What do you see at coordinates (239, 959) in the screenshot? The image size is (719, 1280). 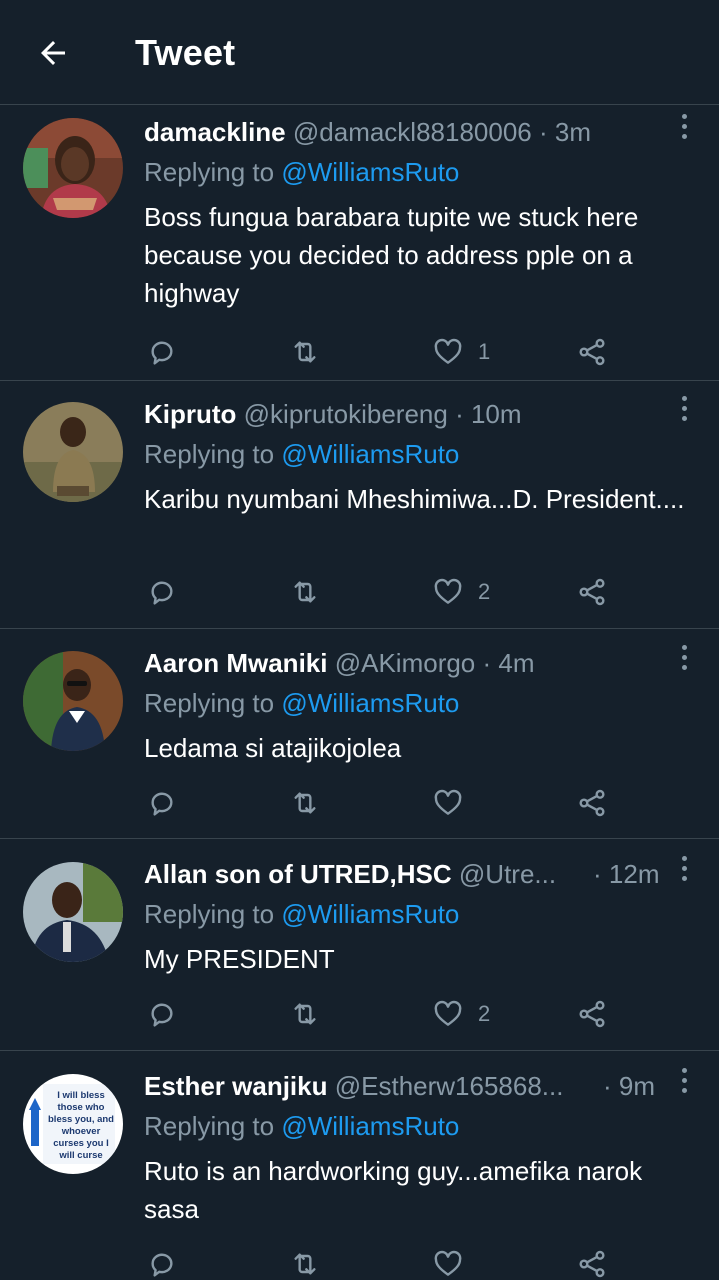 I see `tweet-text: My PRESIDENT` at bounding box center [239, 959].